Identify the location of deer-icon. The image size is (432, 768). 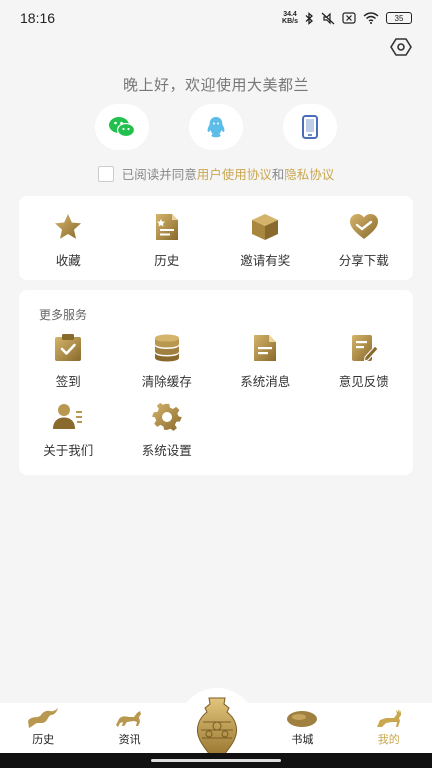
(388, 718).